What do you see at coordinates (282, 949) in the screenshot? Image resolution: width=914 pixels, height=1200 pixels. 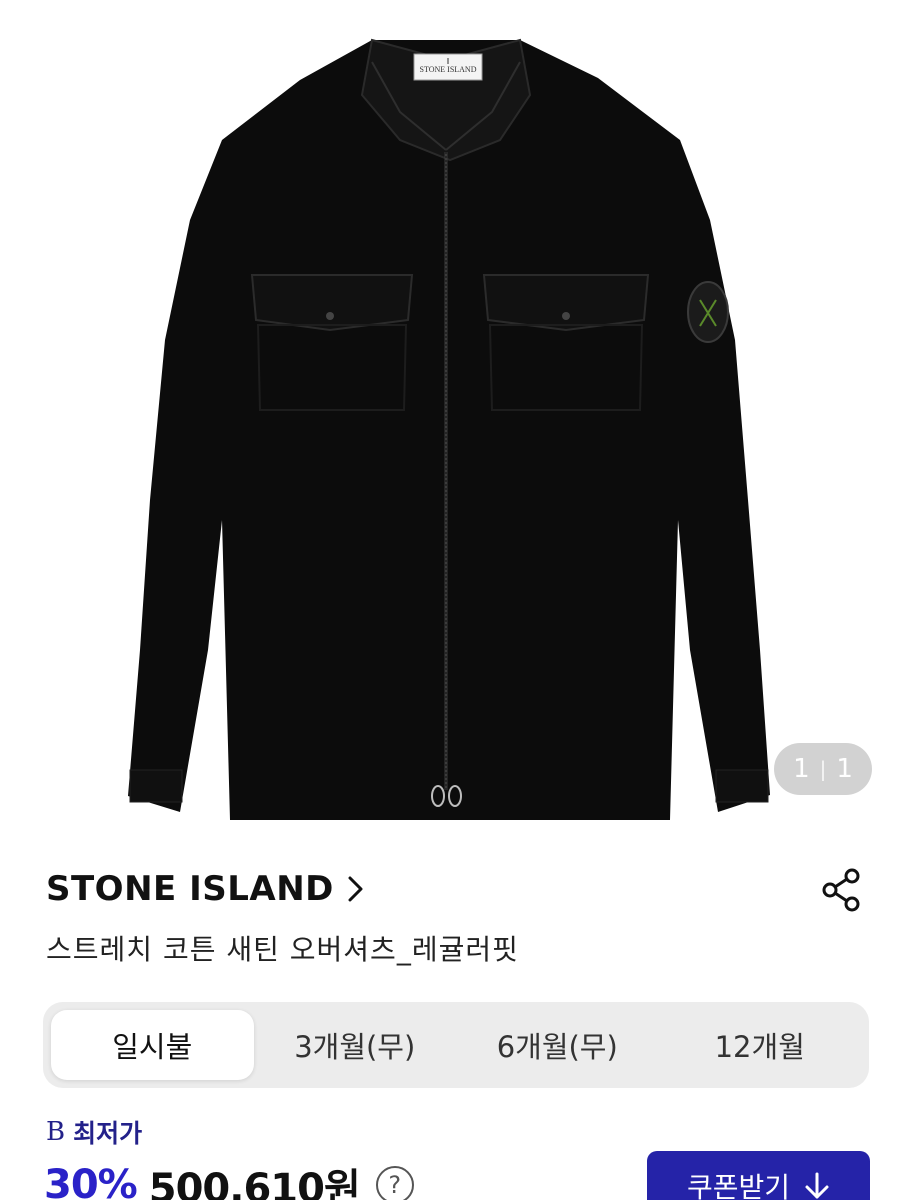 I see `product-title: 스트레치 코튼 새틴 오버셔츠_레귤러핏` at bounding box center [282, 949].